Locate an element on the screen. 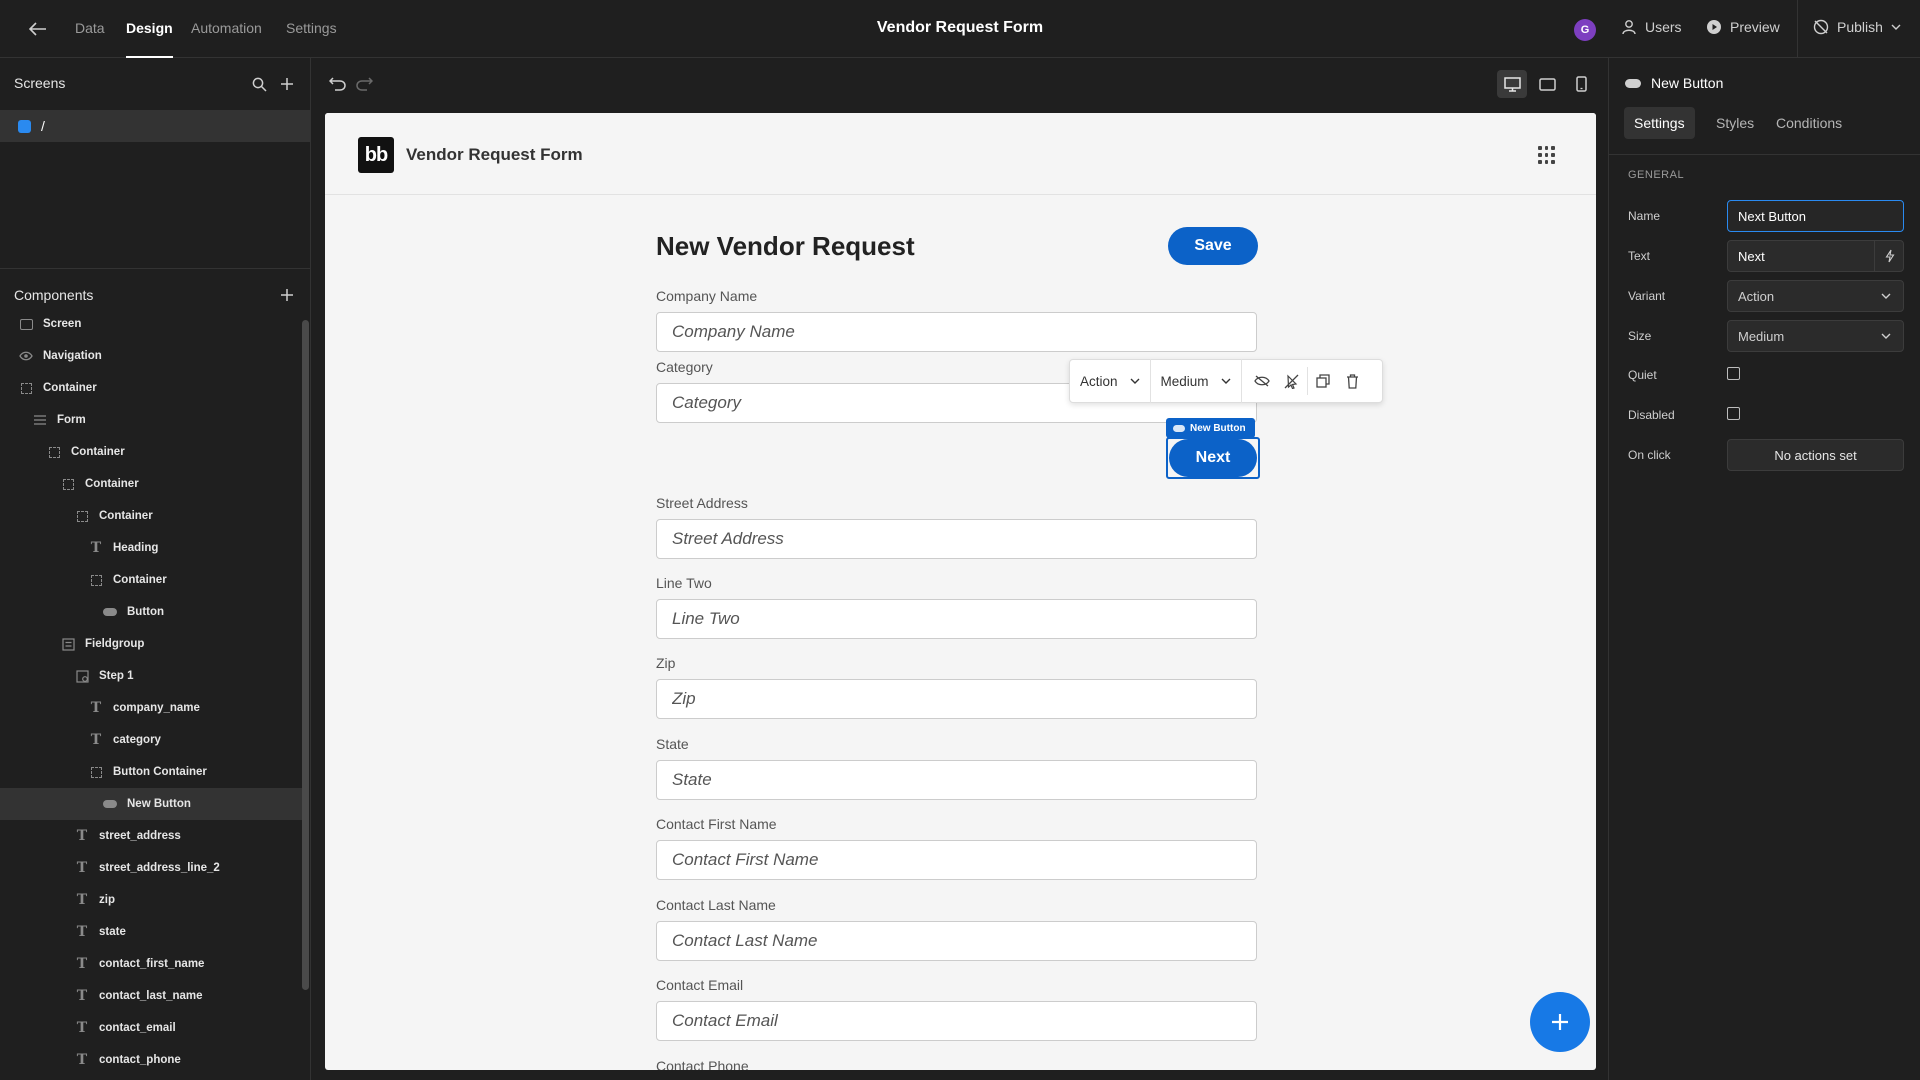 The height and width of the screenshot is (1080, 1920). publish-button: Publish is located at coordinates (1857, 27).